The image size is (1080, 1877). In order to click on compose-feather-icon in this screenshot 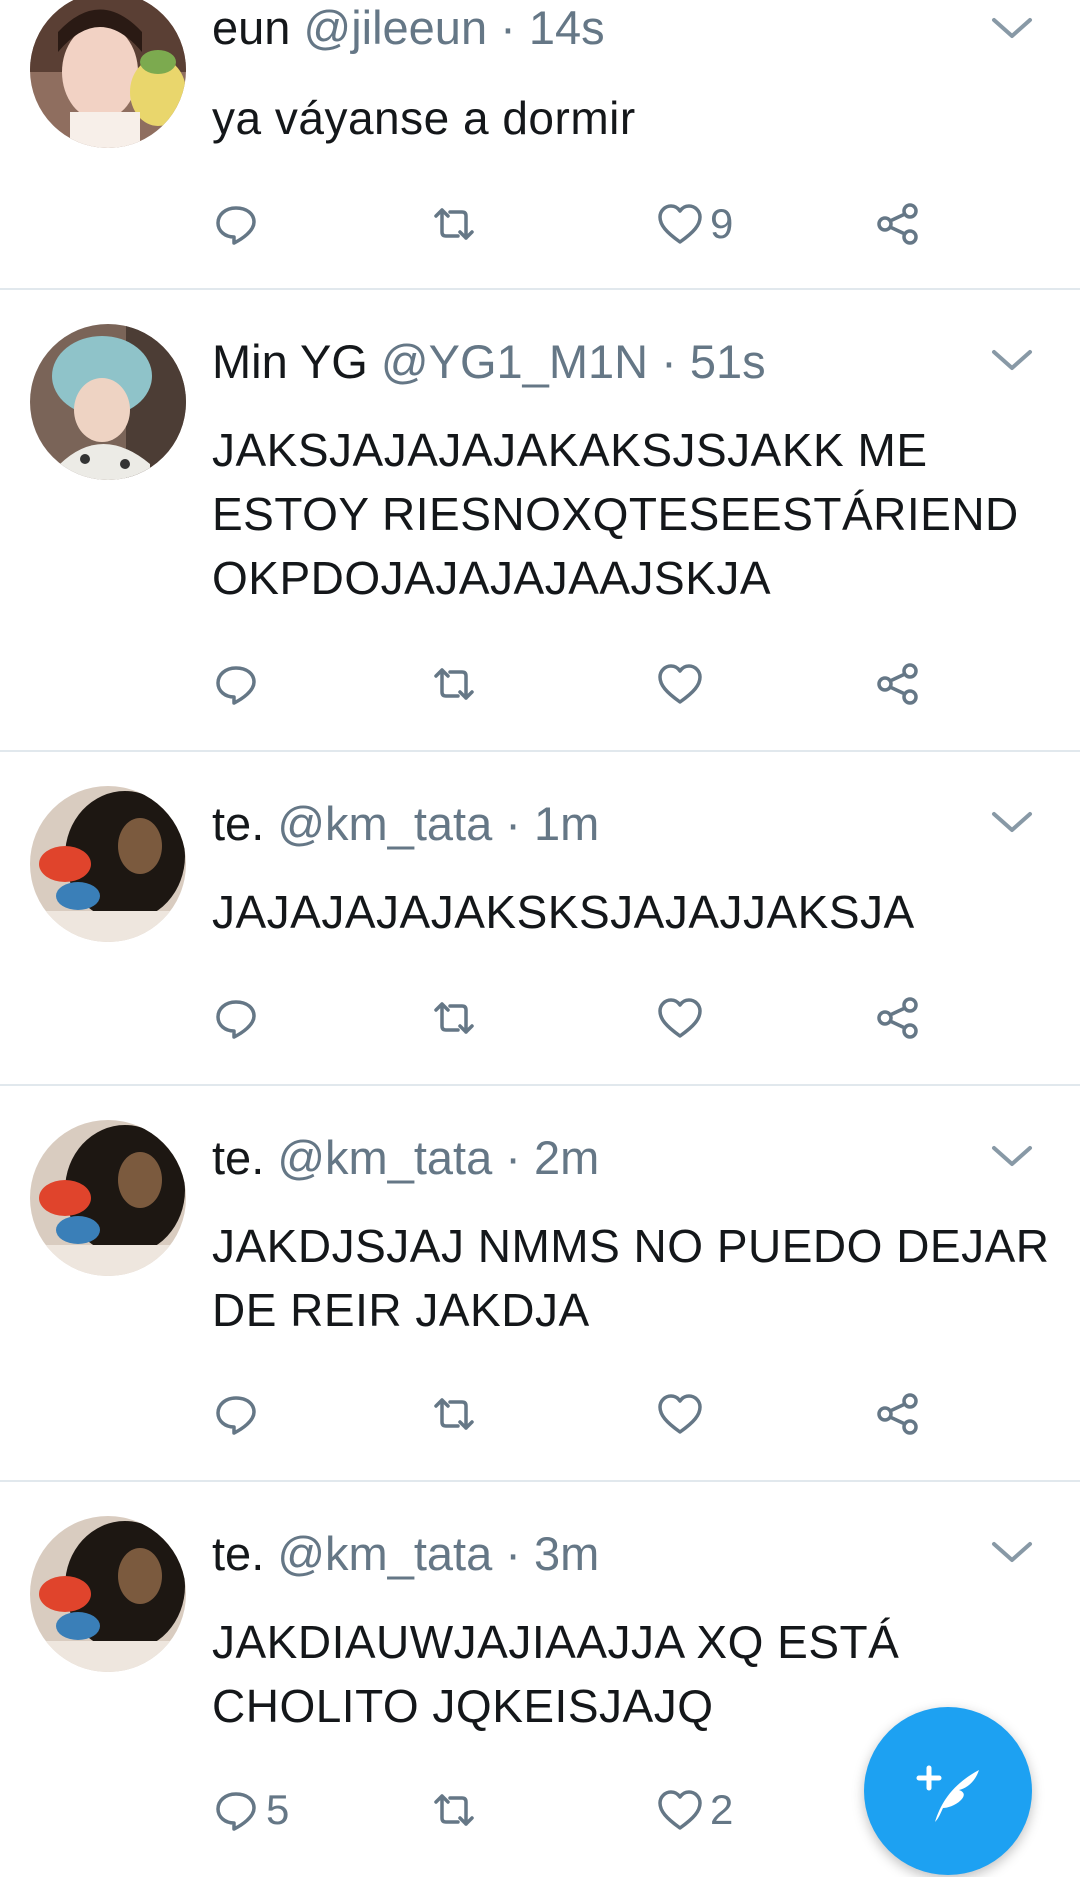, I will do `click(947, 1793)`.